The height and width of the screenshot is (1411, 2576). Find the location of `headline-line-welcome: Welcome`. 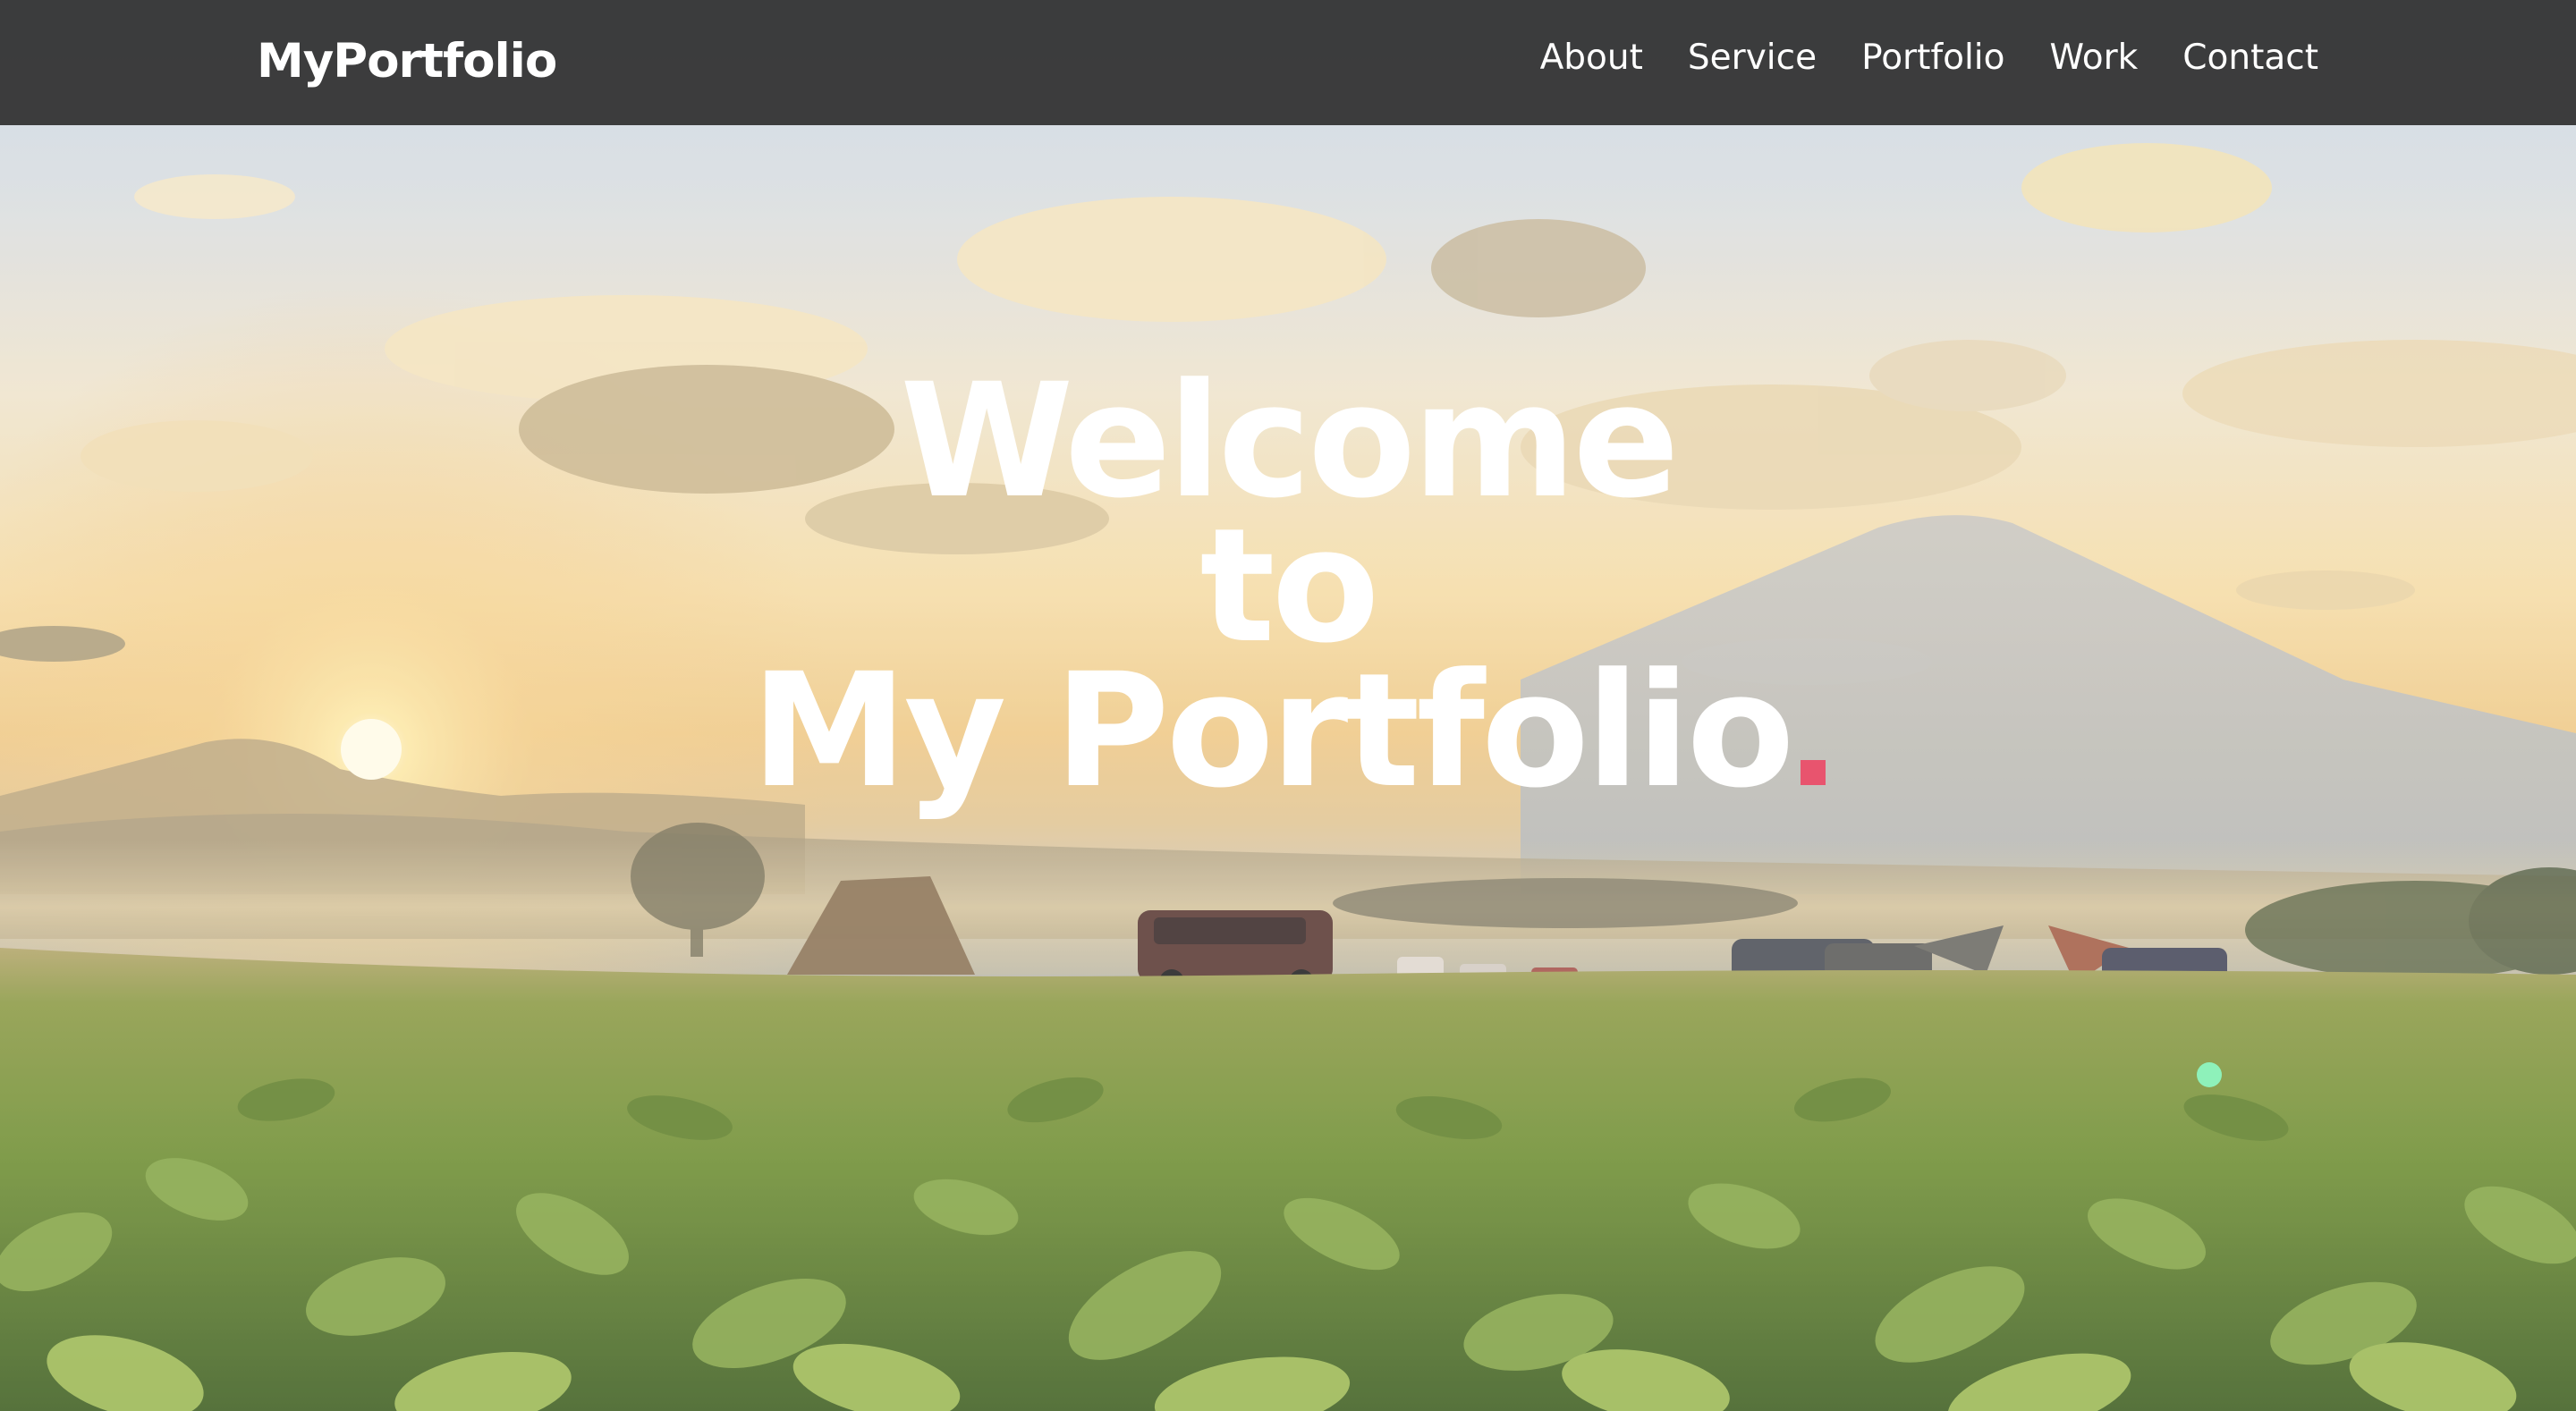

headline-line-welcome: Welcome is located at coordinates (1290, 442).